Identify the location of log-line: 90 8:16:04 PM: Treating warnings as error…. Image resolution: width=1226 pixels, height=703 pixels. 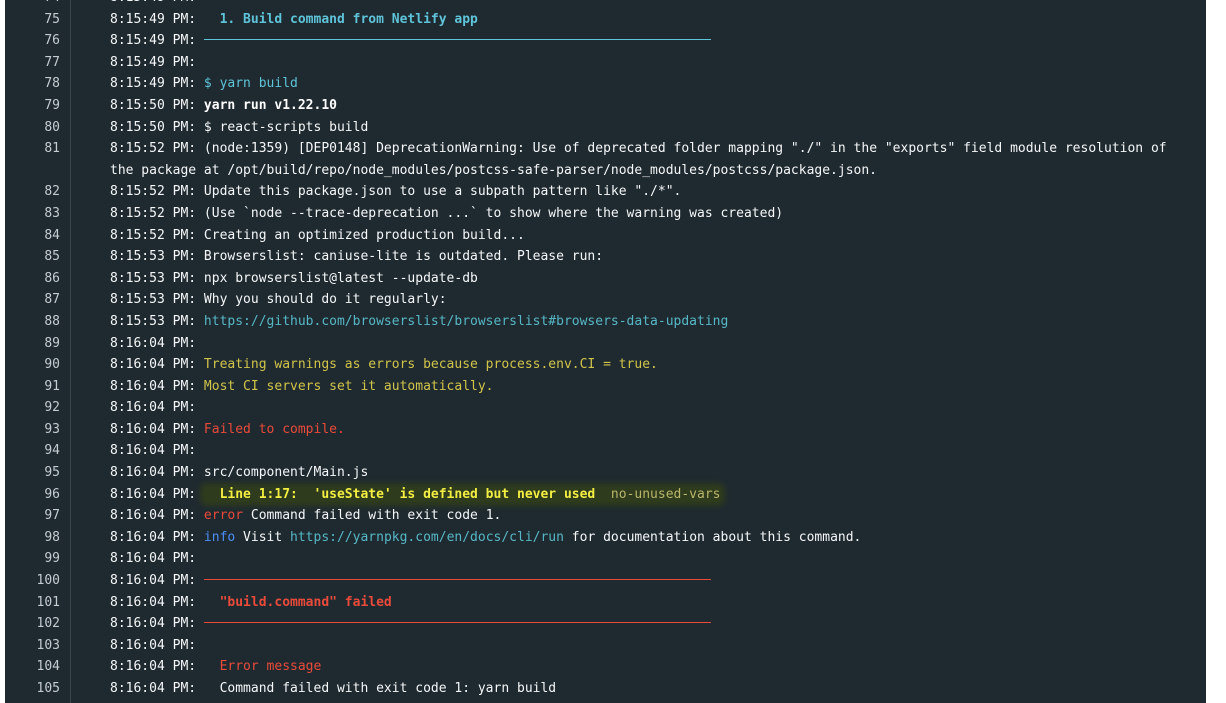
(605, 365).